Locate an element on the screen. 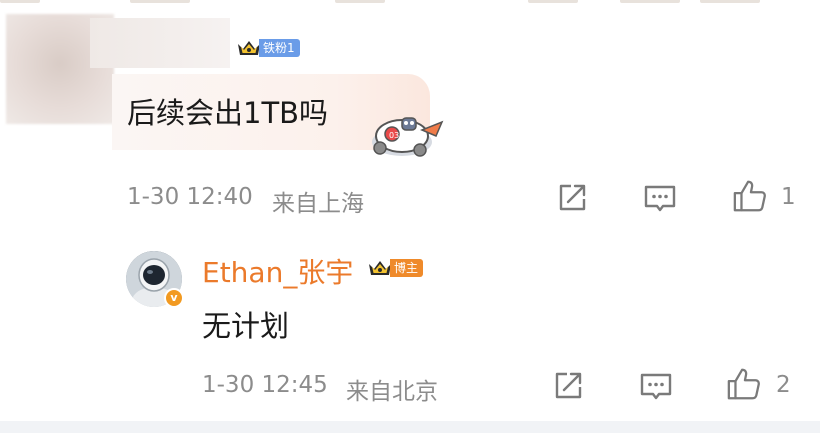  reply-like-count: 2 is located at coordinates (783, 385).